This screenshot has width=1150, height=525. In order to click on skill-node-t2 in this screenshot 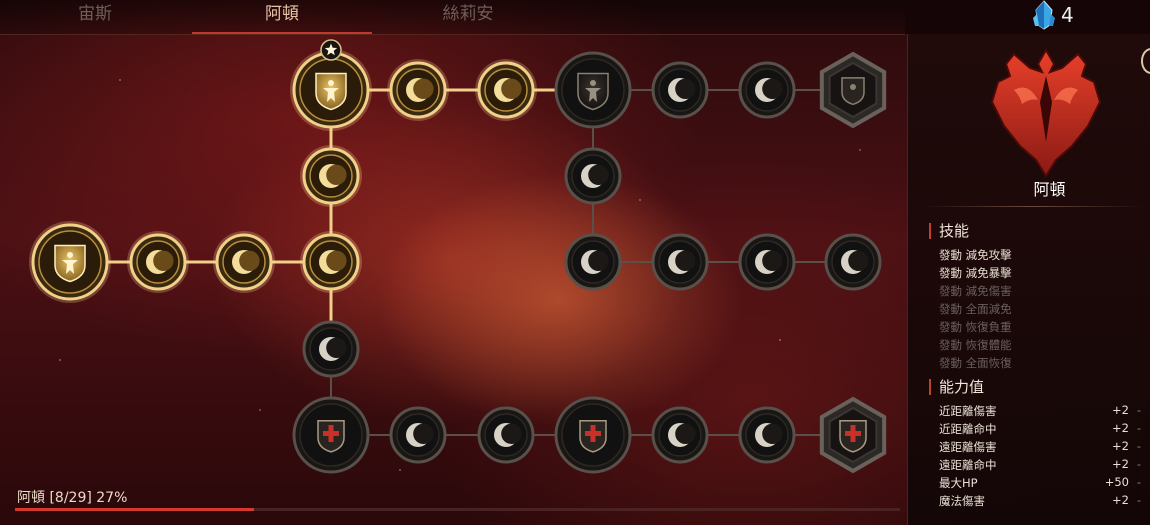, I will do `click(506, 90)`.